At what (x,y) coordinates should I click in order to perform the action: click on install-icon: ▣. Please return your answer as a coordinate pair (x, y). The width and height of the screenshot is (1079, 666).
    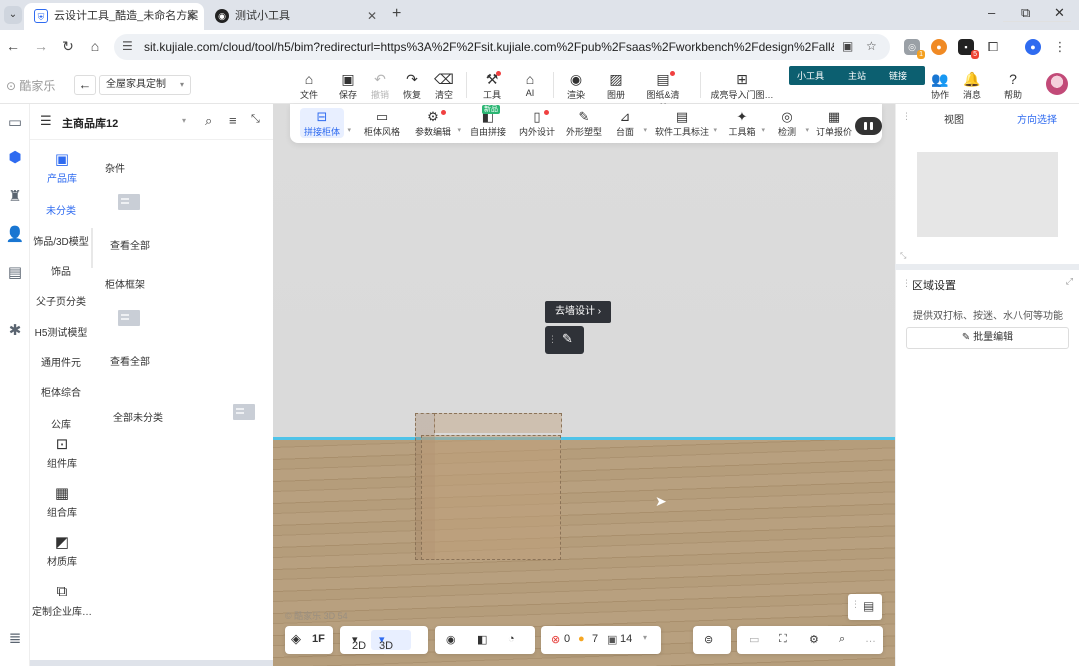
    Looking at the image, I should click on (847, 46).